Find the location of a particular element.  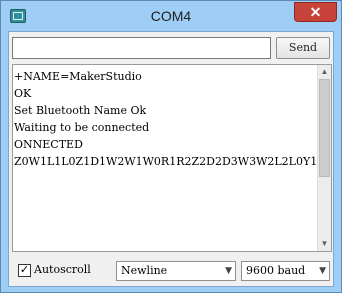

scroll-up-icon: ▲ is located at coordinates (324, 72).